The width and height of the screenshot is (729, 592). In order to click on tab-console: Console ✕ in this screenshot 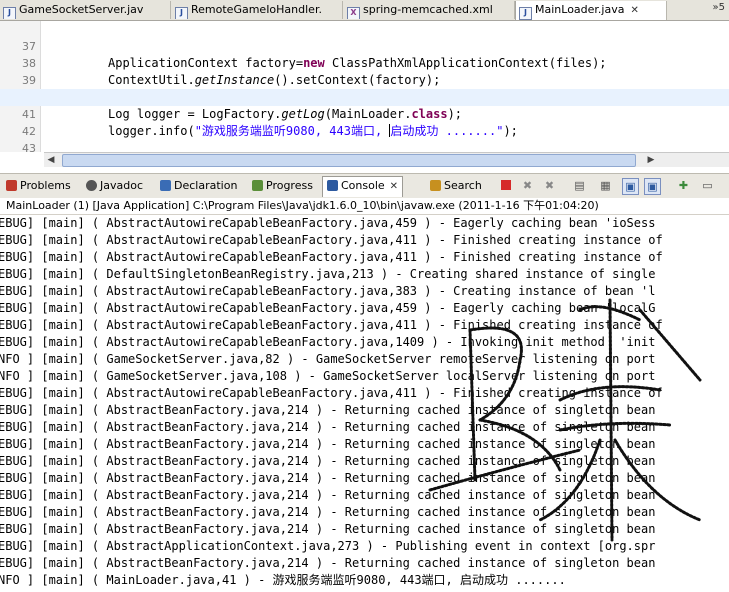, I will do `click(363, 186)`.